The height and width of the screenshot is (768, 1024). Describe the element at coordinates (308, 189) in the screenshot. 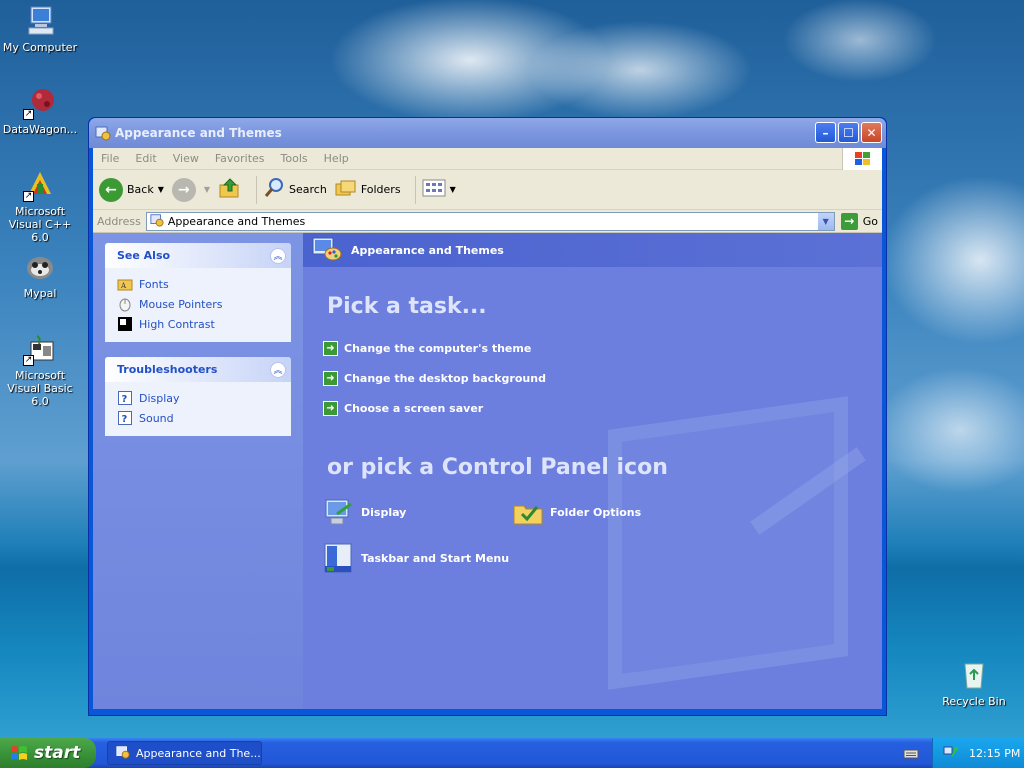

I see `search-label: Search` at that location.